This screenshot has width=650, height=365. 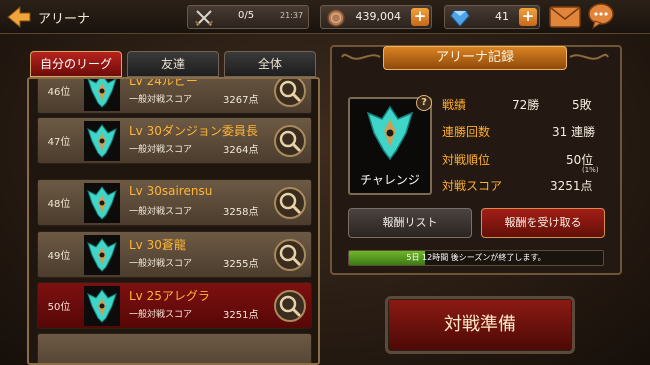 I want to click on reward-list-button: 報酬リスト, so click(x=410, y=223).